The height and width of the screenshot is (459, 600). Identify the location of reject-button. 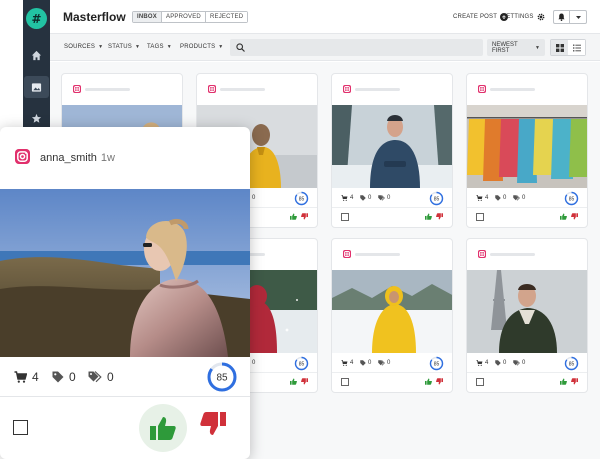
(213, 424).